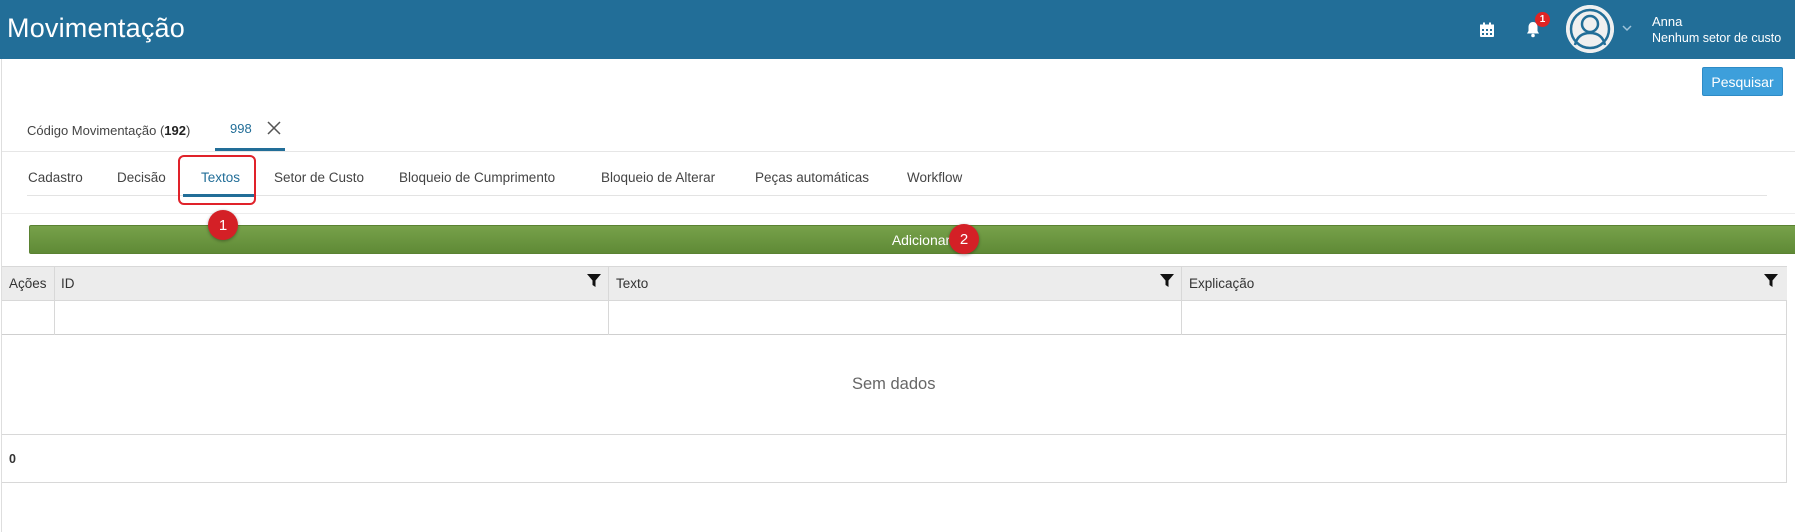  I want to click on tab-cadastro: Cadastro, so click(55, 177).